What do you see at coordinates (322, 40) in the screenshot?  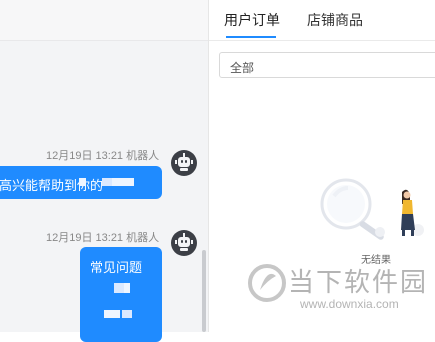 I see `tabs-divider` at bounding box center [322, 40].